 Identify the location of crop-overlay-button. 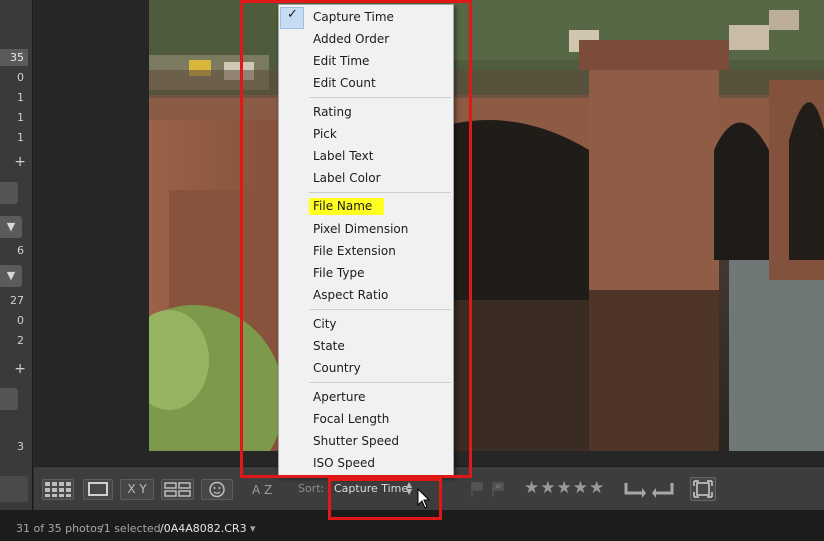
(703, 489).